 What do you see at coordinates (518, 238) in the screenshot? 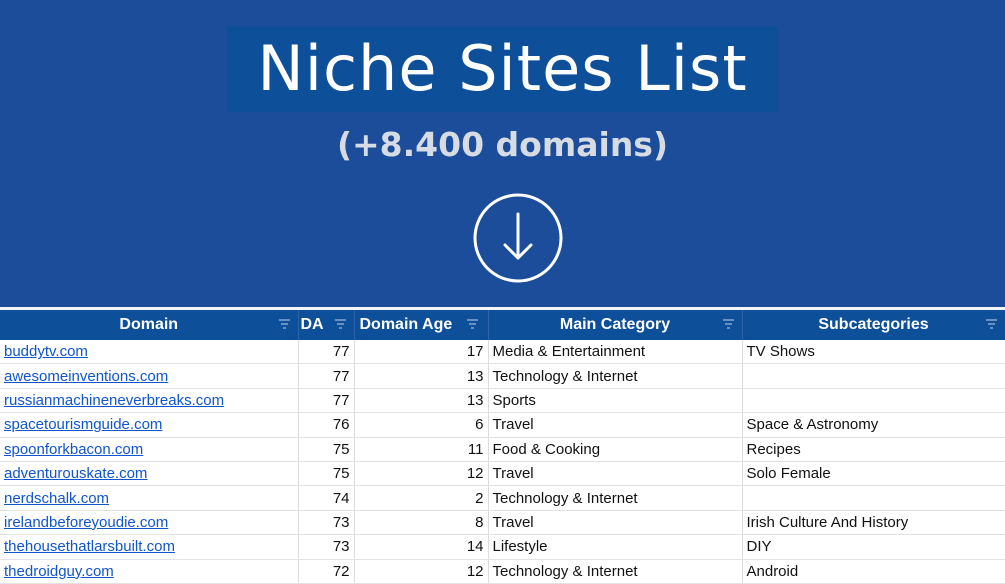
I see `arrow-down-circle-icon` at bounding box center [518, 238].